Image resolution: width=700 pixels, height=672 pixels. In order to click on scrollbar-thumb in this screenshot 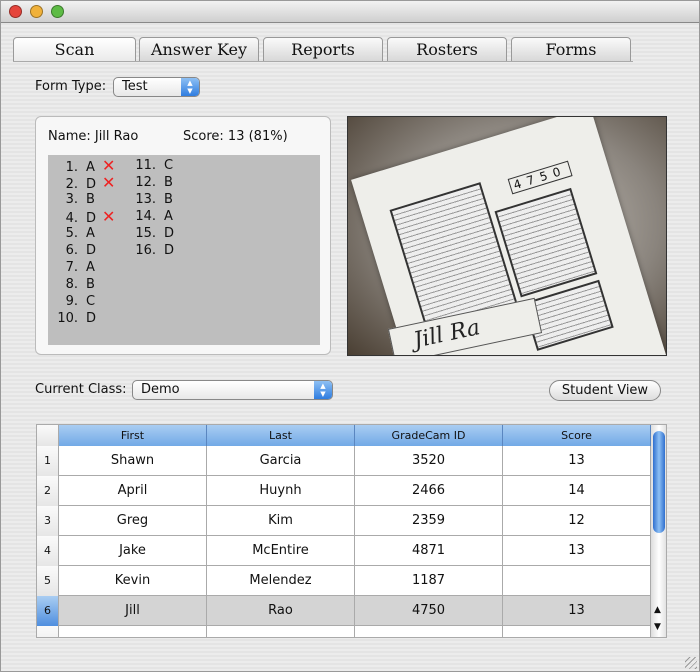, I will do `click(659, 482)`.